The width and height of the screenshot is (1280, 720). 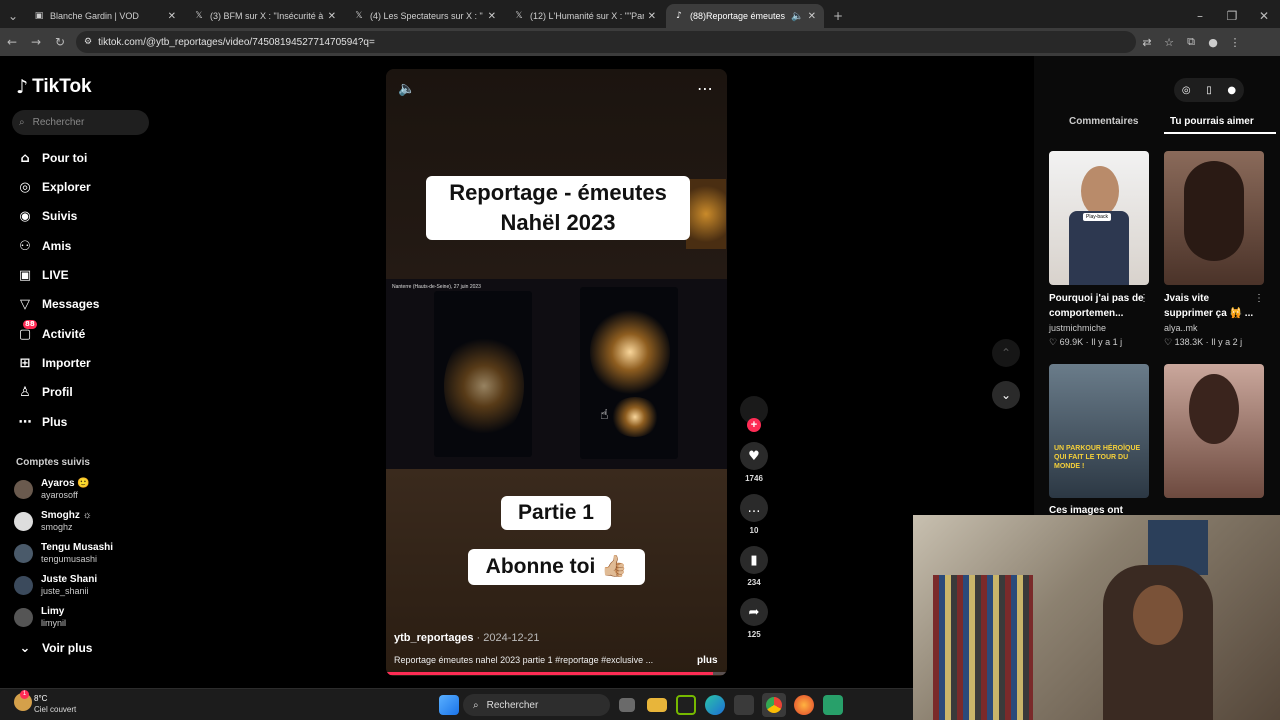 What do you see at coordinates (1181, 328) in the screenshot?
I see `suggestion-author: alya..mk` at bounding box center [1181, 328].